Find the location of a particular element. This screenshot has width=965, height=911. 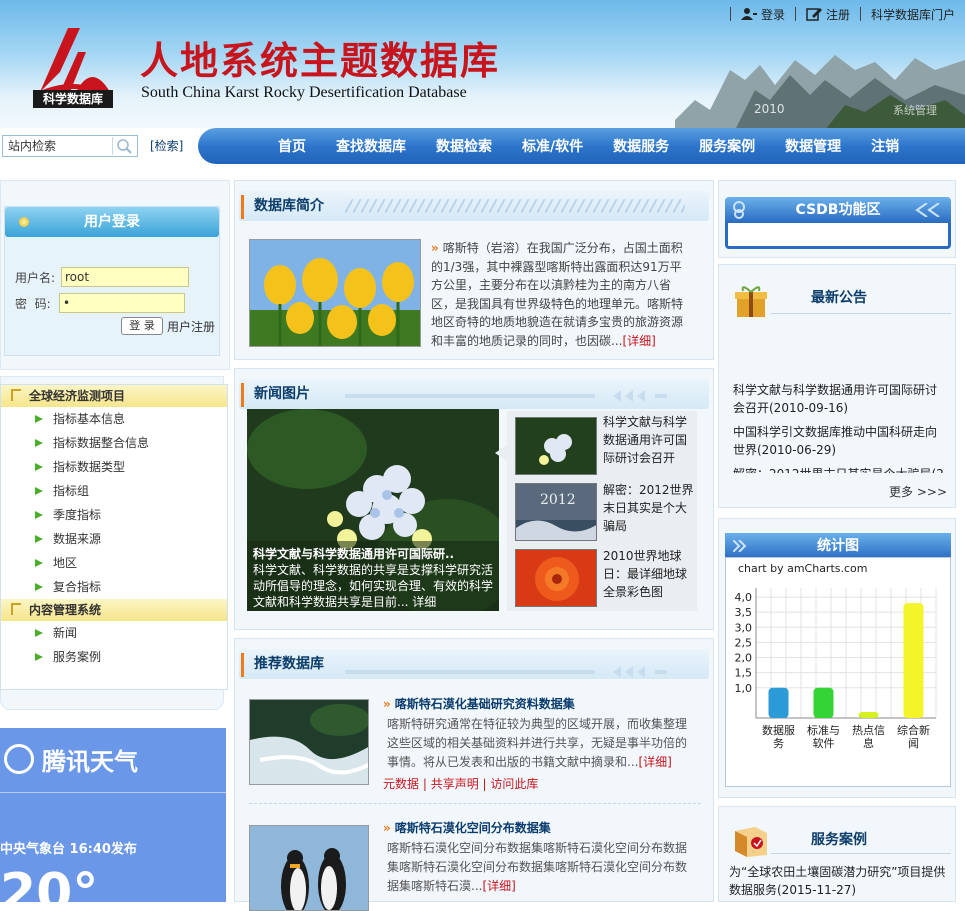

visit-db-link: 访问此库 is located at coordinates (514, 784).